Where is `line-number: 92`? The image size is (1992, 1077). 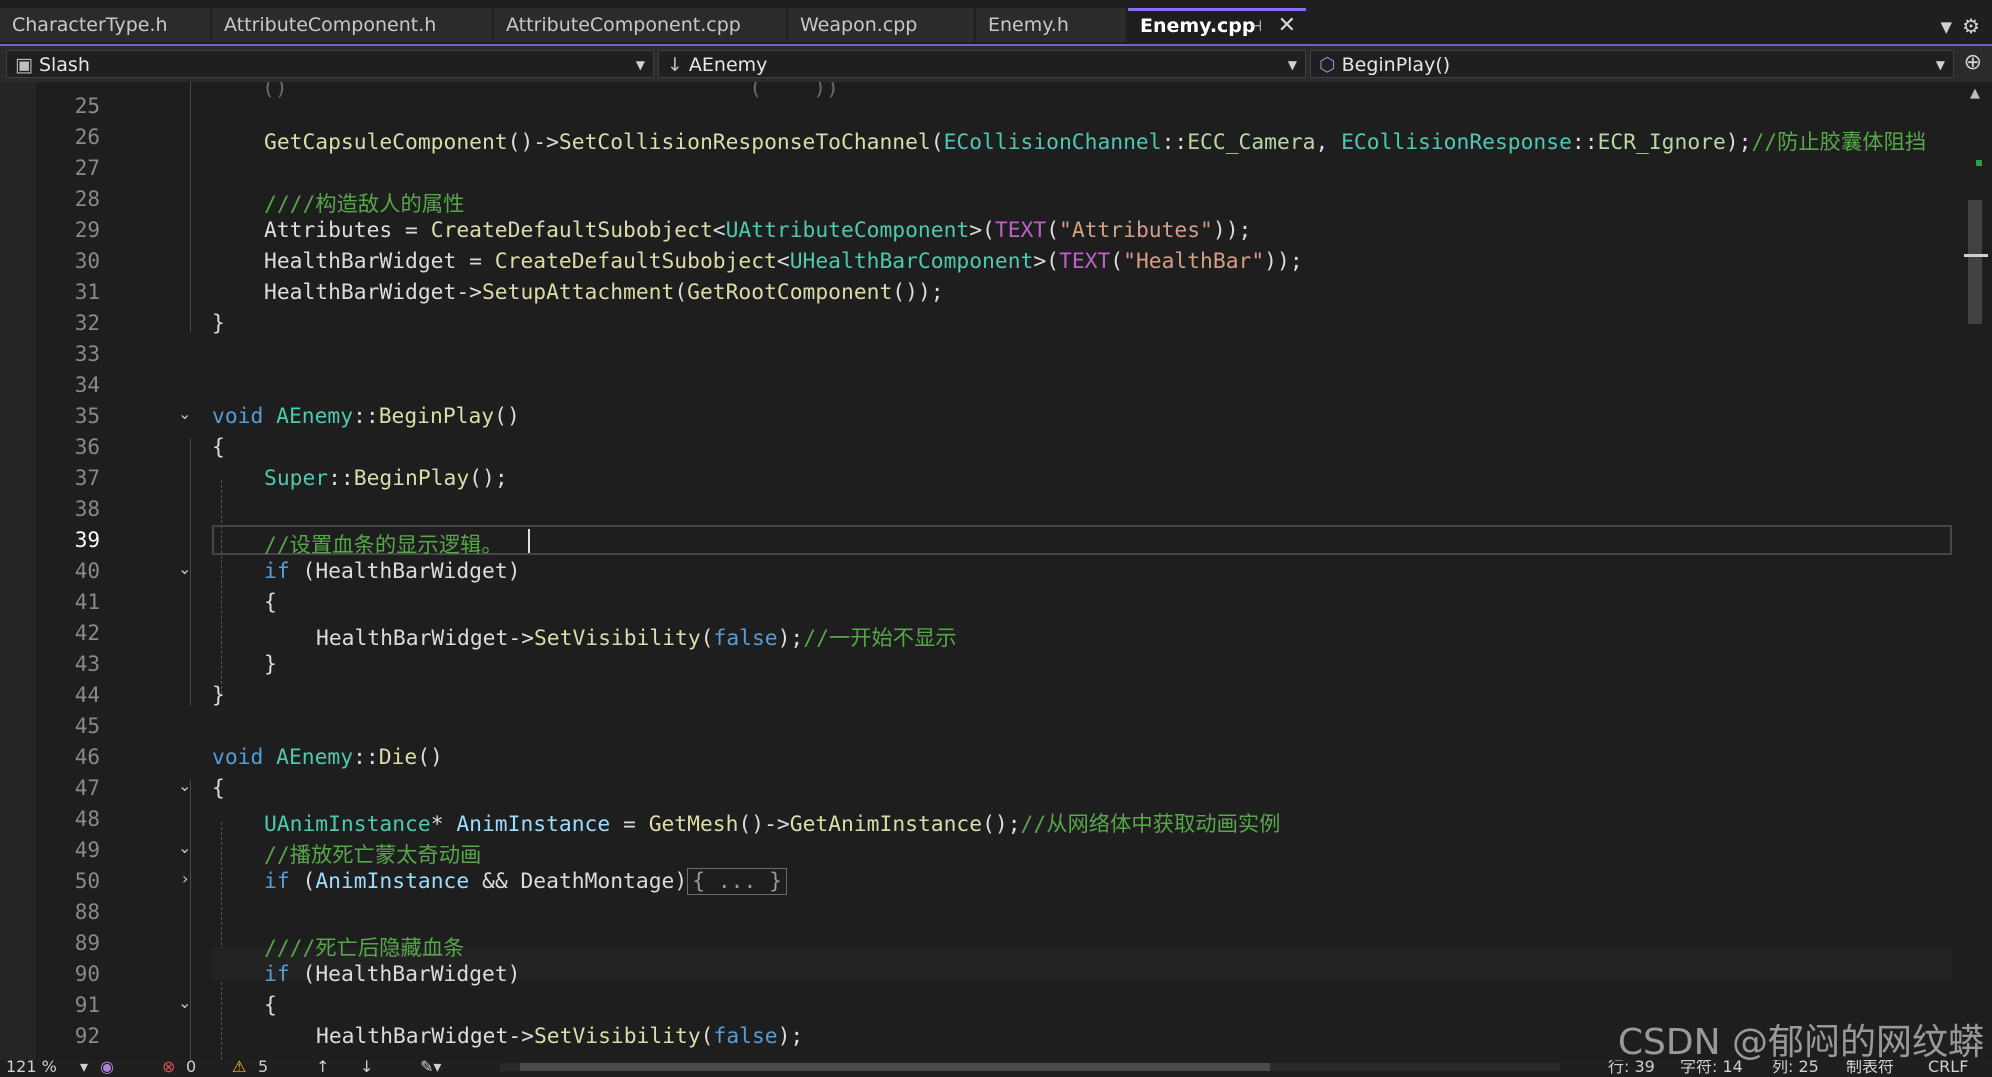 line-number: 92 is located at coordinates (87, 1036).